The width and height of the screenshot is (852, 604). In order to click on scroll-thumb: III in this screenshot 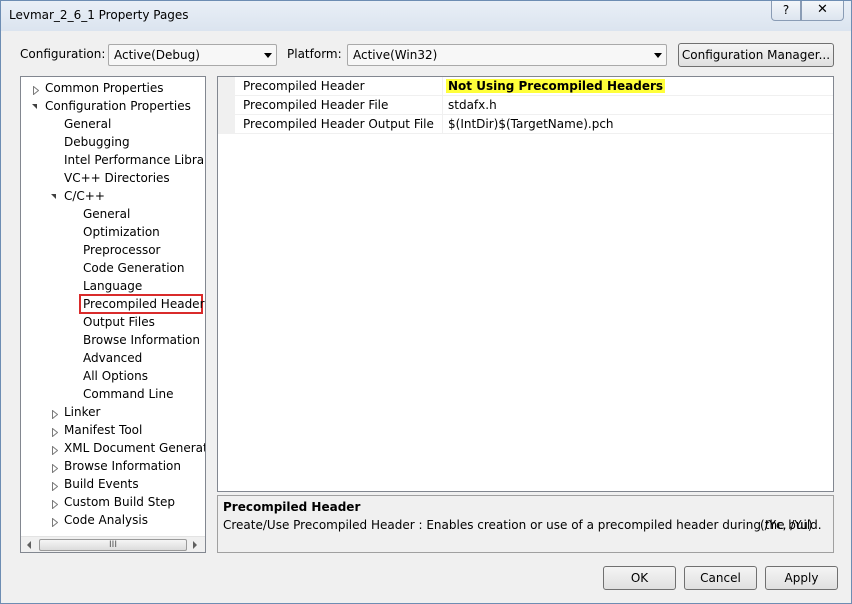, I will do `click(113, 545)`.